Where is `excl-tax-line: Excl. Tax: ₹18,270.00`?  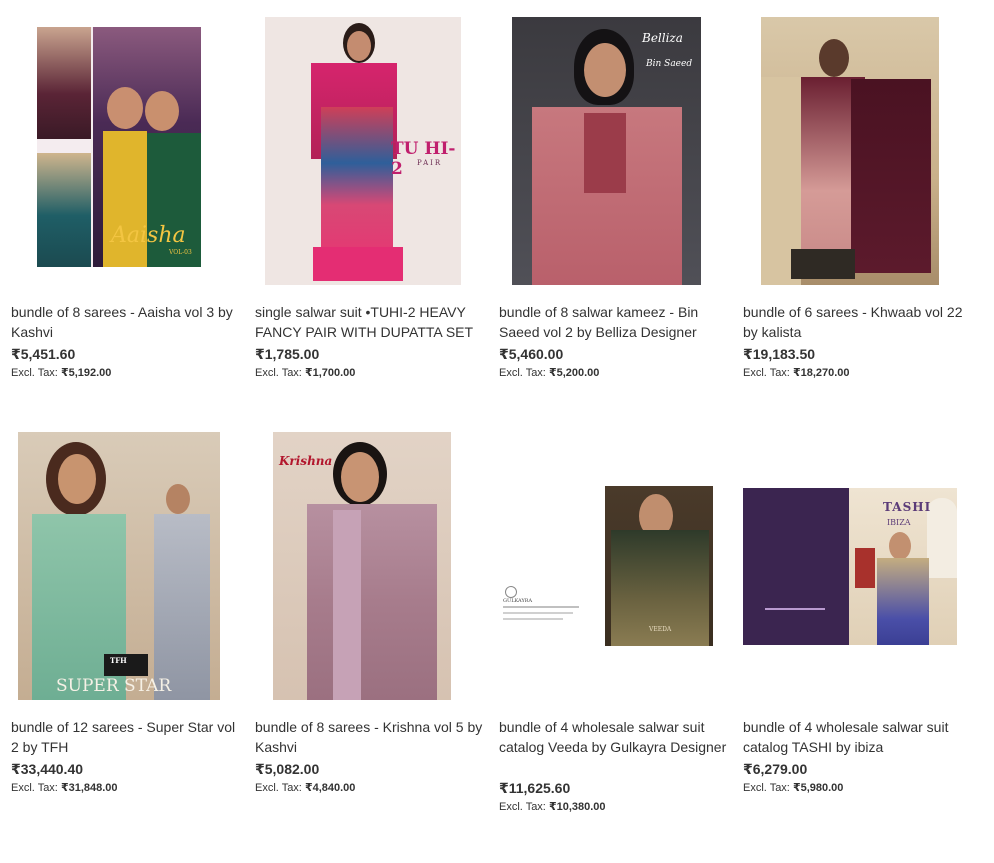 excl-tax-line: Excl. Tax: ₹18,270.00 is located at coordinates (796, 372).